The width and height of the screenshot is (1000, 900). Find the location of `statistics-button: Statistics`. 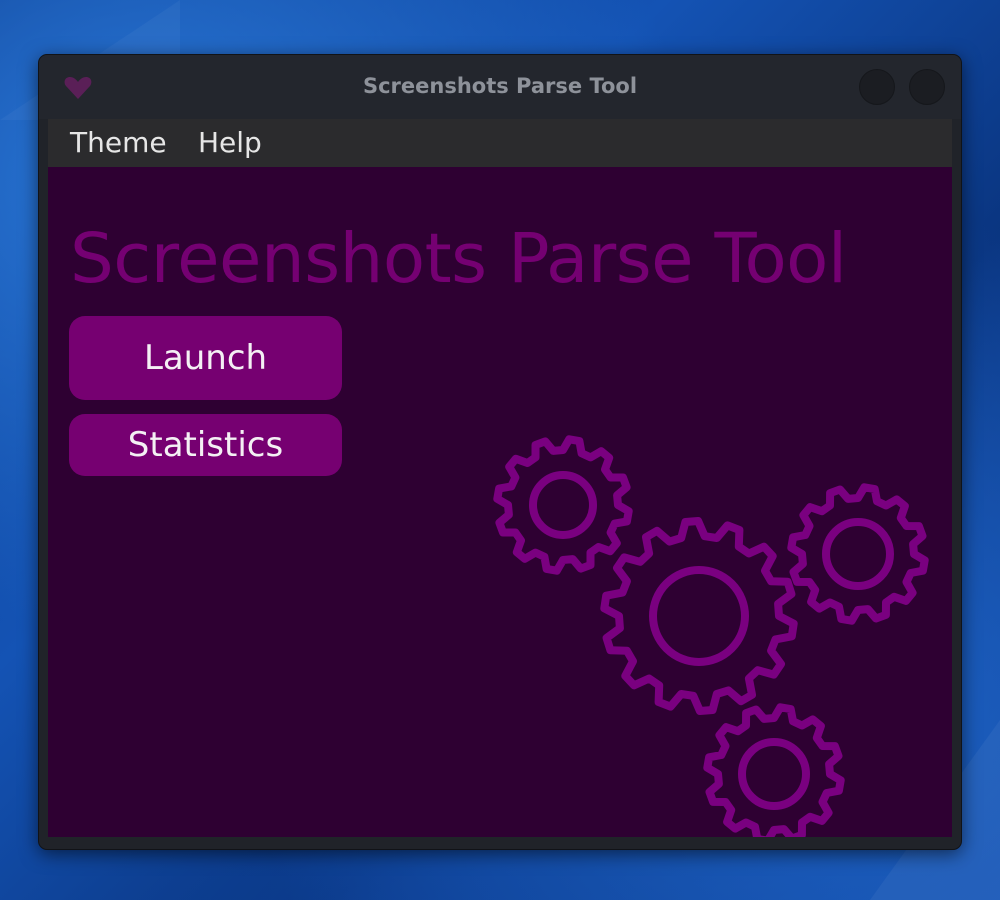

statistics-button: Statistics is located at coordinates (205, 445).